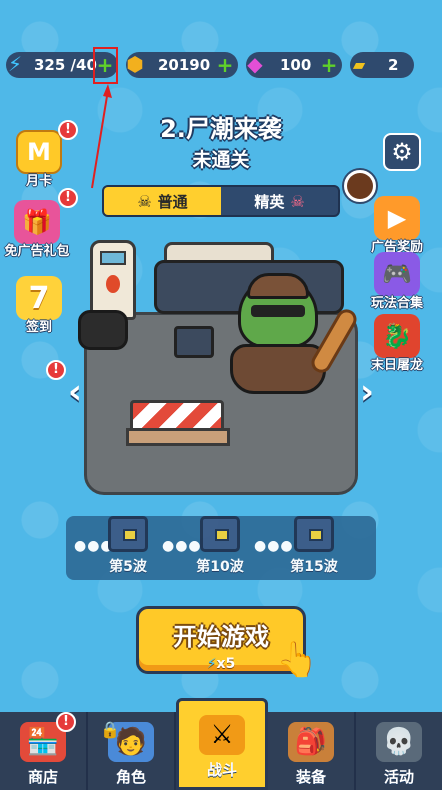 The height and width of the screenshot is (790, 442). I want to click on difficulty-tabs: ☠ 普通 精英 ☠, so click(221, 201).